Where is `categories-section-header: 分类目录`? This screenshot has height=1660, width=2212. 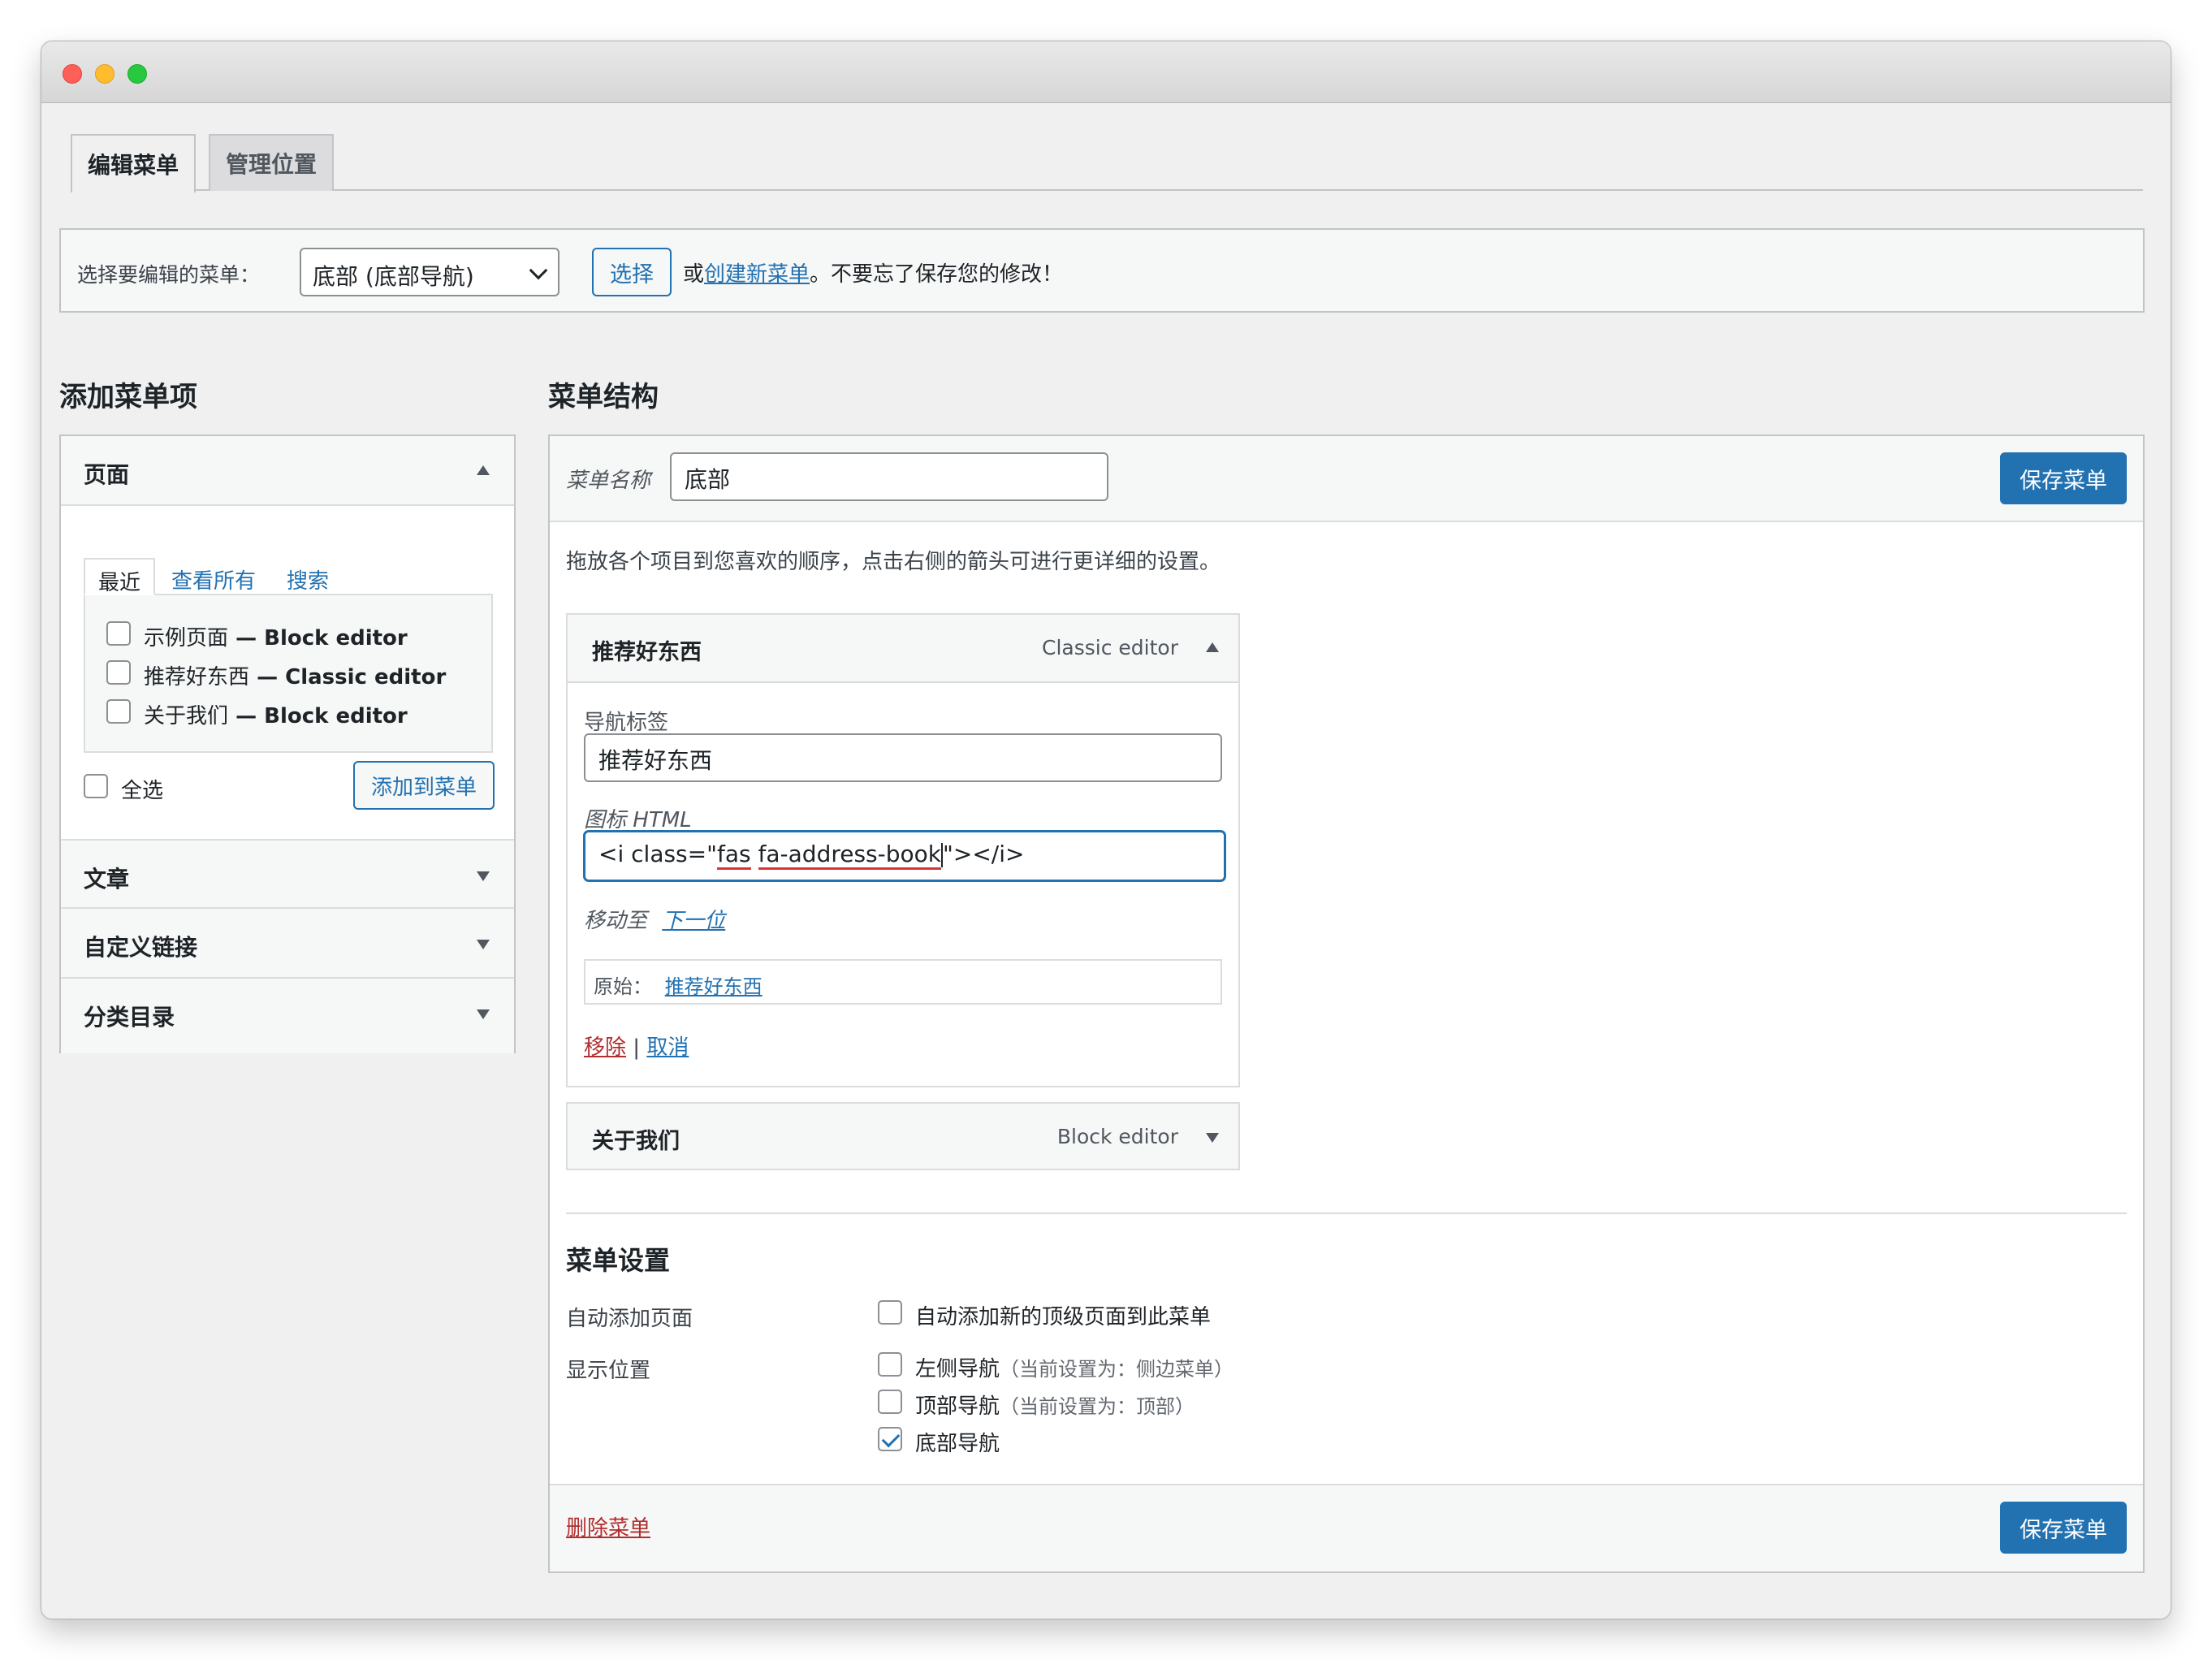
categories-section-header: 分类目录 is located at coordinates (287, 1016).